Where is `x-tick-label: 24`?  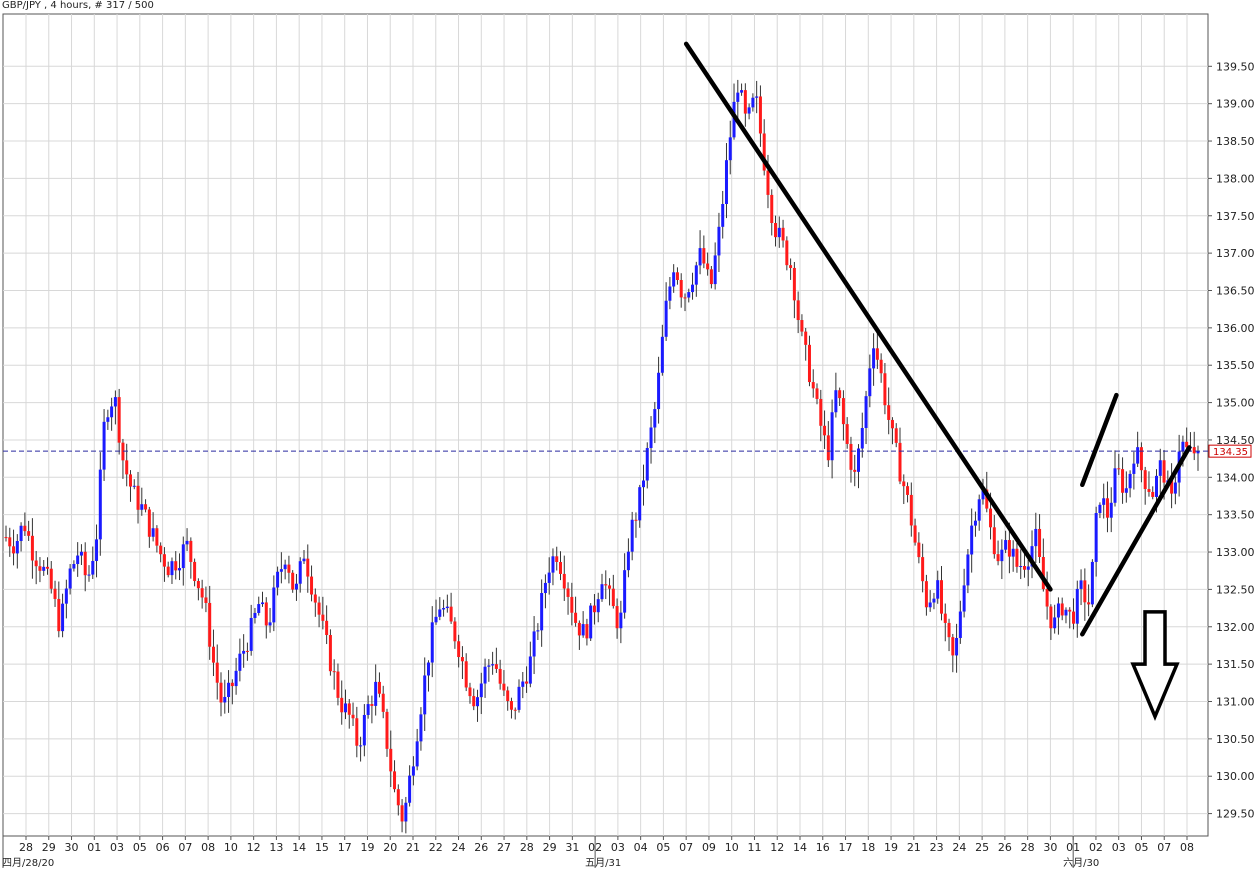 x-tick-label: 24 is located at coordinates (459, 847).